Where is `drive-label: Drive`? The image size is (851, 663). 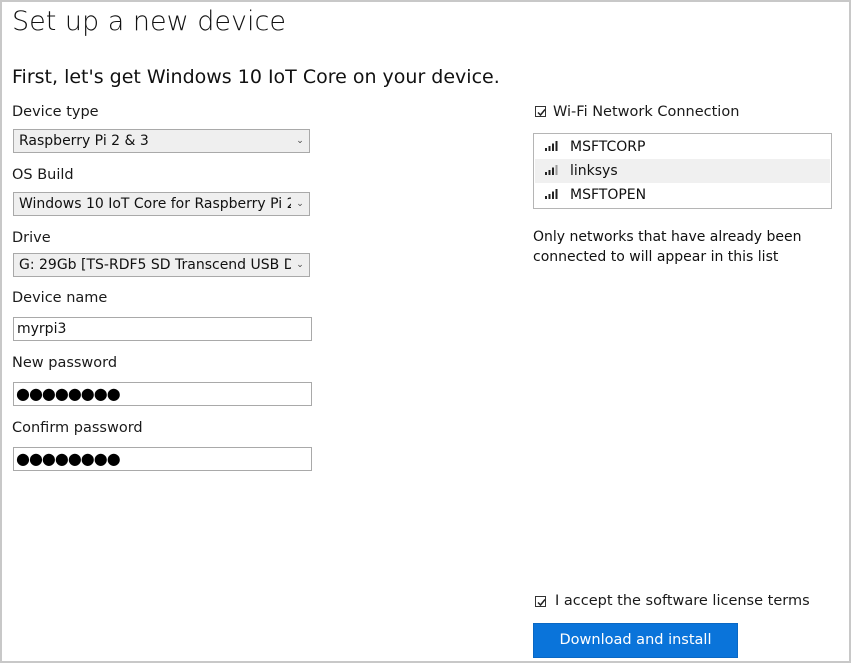
drive-label: Drive is located at coordinates (31, 238).